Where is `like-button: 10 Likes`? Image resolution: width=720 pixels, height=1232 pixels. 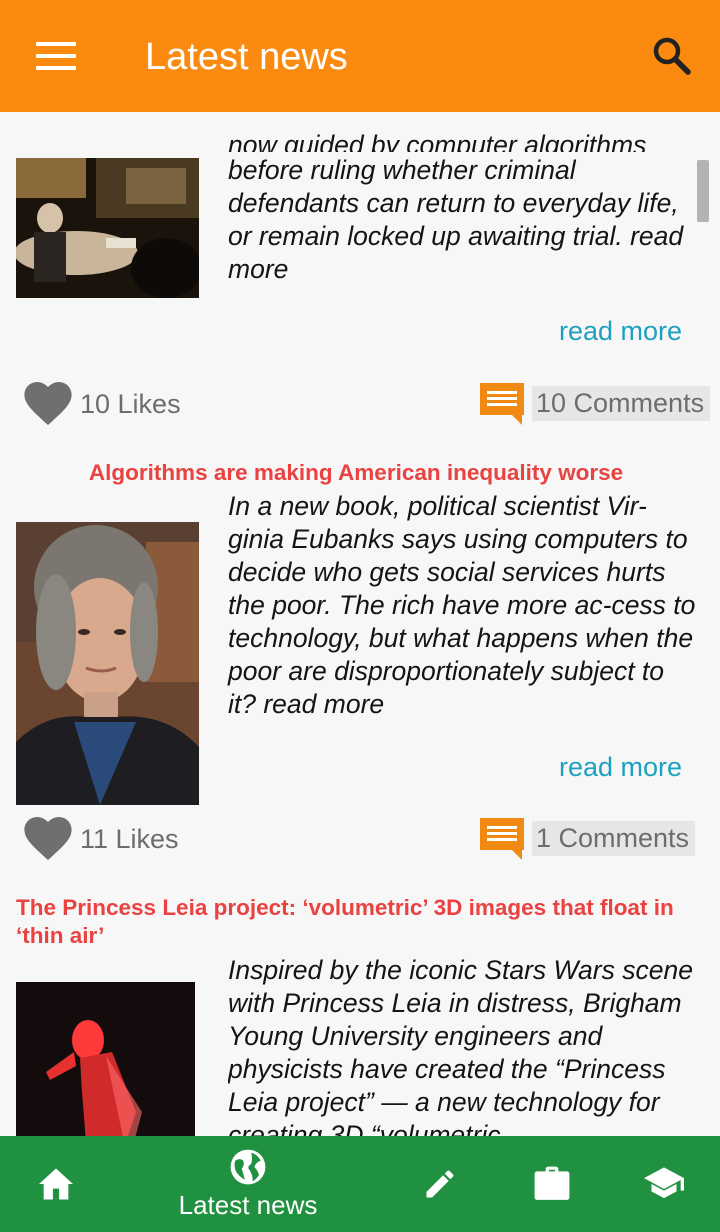 like-button: 10 Likes is located at coordinates (102, 404).